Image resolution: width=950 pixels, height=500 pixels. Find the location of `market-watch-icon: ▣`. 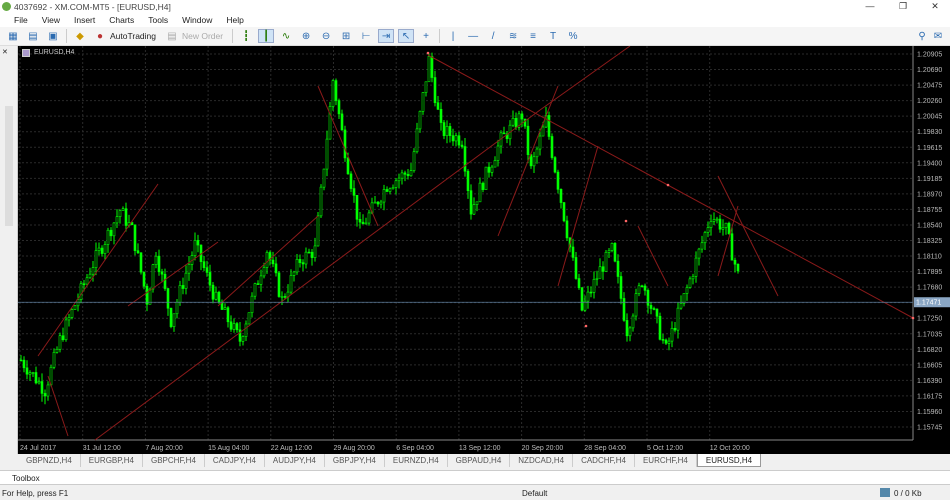

market-watch-icon: ▣ is located at coordinates (53, 36).